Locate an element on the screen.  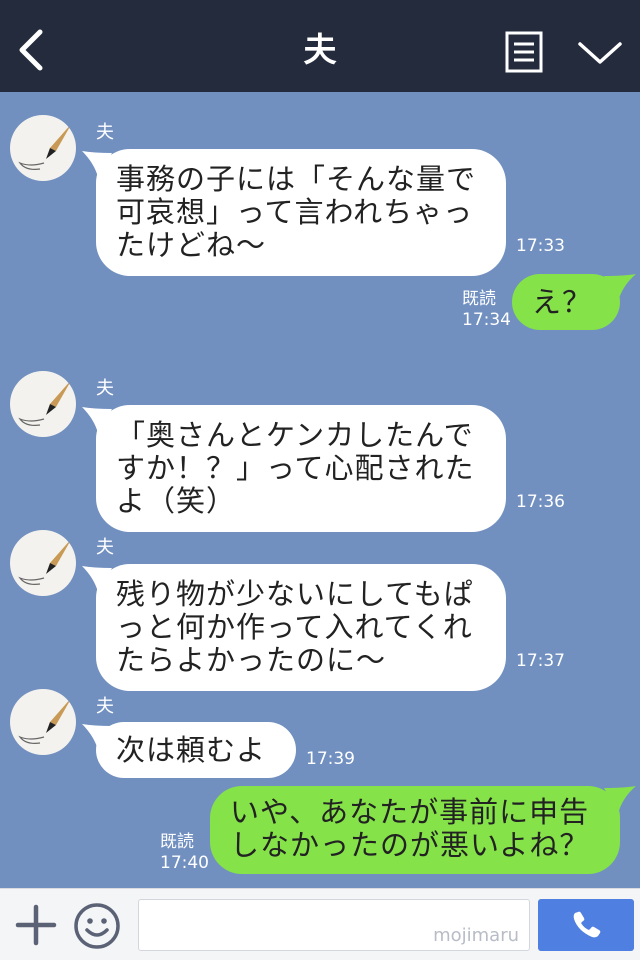
message-text: しなかったのが悪いよね？ is located at coordinates (410, 845).